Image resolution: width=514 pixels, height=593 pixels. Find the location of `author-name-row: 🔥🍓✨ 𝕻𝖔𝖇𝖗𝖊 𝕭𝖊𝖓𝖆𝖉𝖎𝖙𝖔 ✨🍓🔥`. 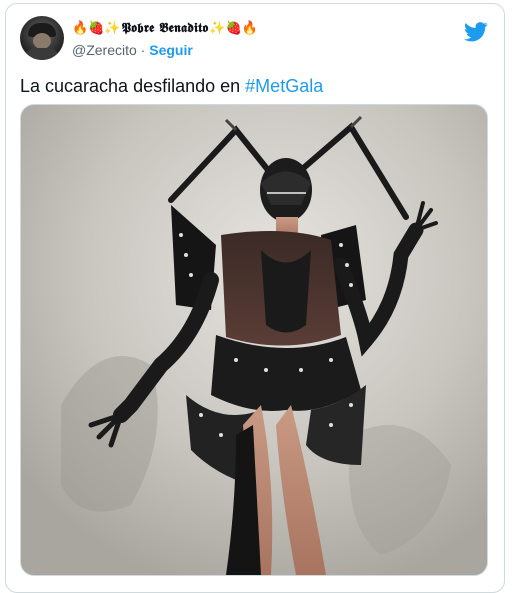

author-name-row: 🔥🍓✨ 𝕻𝖔𝖇𝖗𝖊 𝕭𝖊𝖓𝖆𝖉𝖎𝖙𝖔 ✨🍓🔥 is located at coordinates (165, 28).